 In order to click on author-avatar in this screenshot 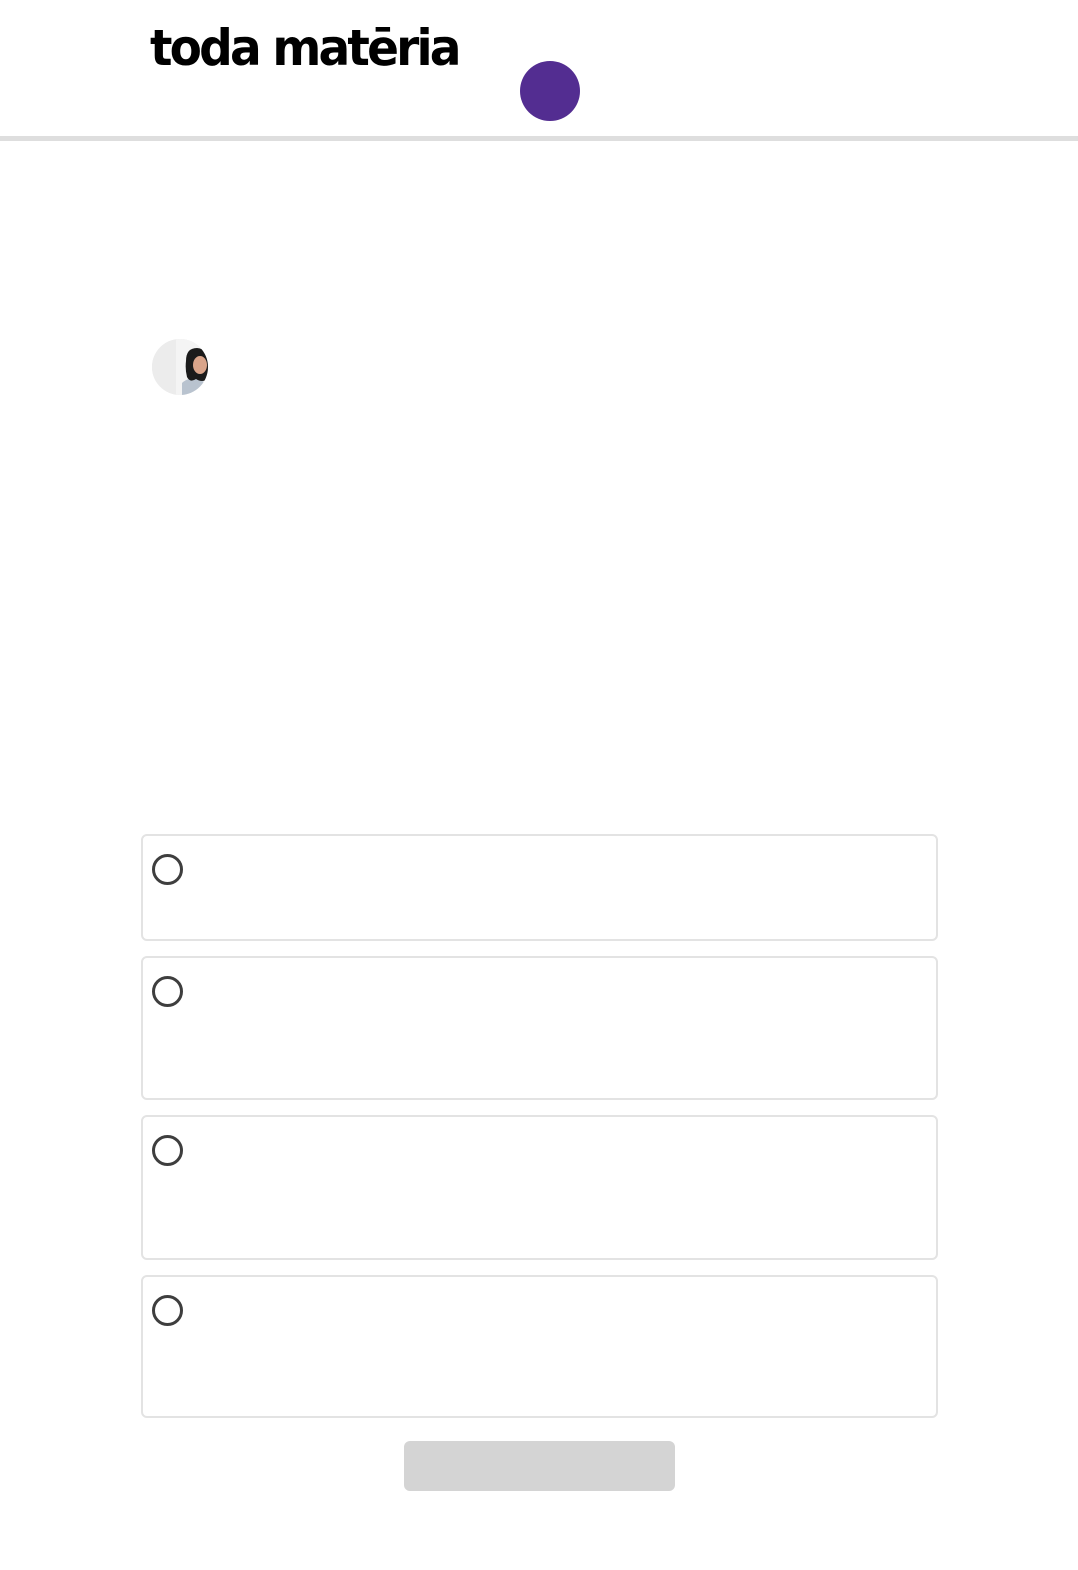, I will do `click(180, 367)`.